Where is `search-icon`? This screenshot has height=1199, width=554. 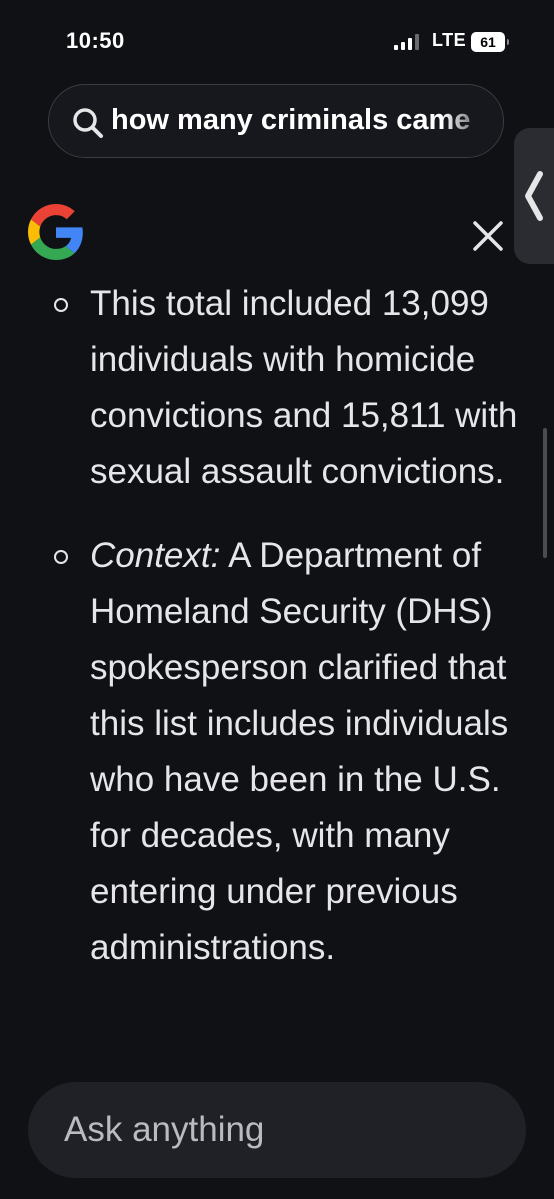
search-icon is located at coordinates (88, 123).